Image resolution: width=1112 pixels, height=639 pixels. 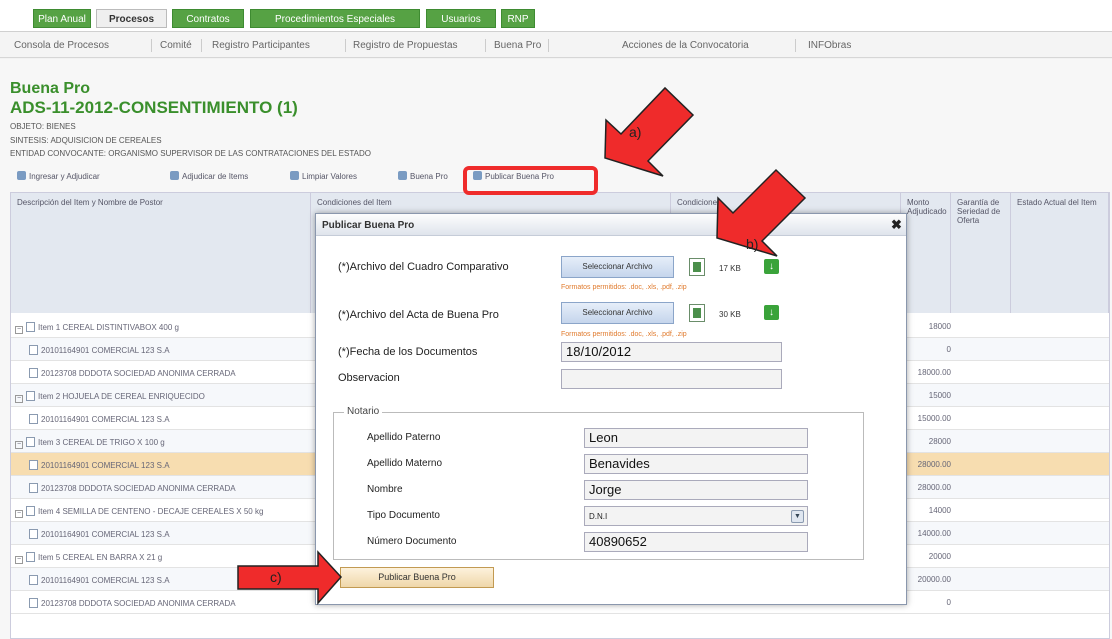 I want to click on apellido-materno-label: Apellido Materno, so click(x=405, y=463).